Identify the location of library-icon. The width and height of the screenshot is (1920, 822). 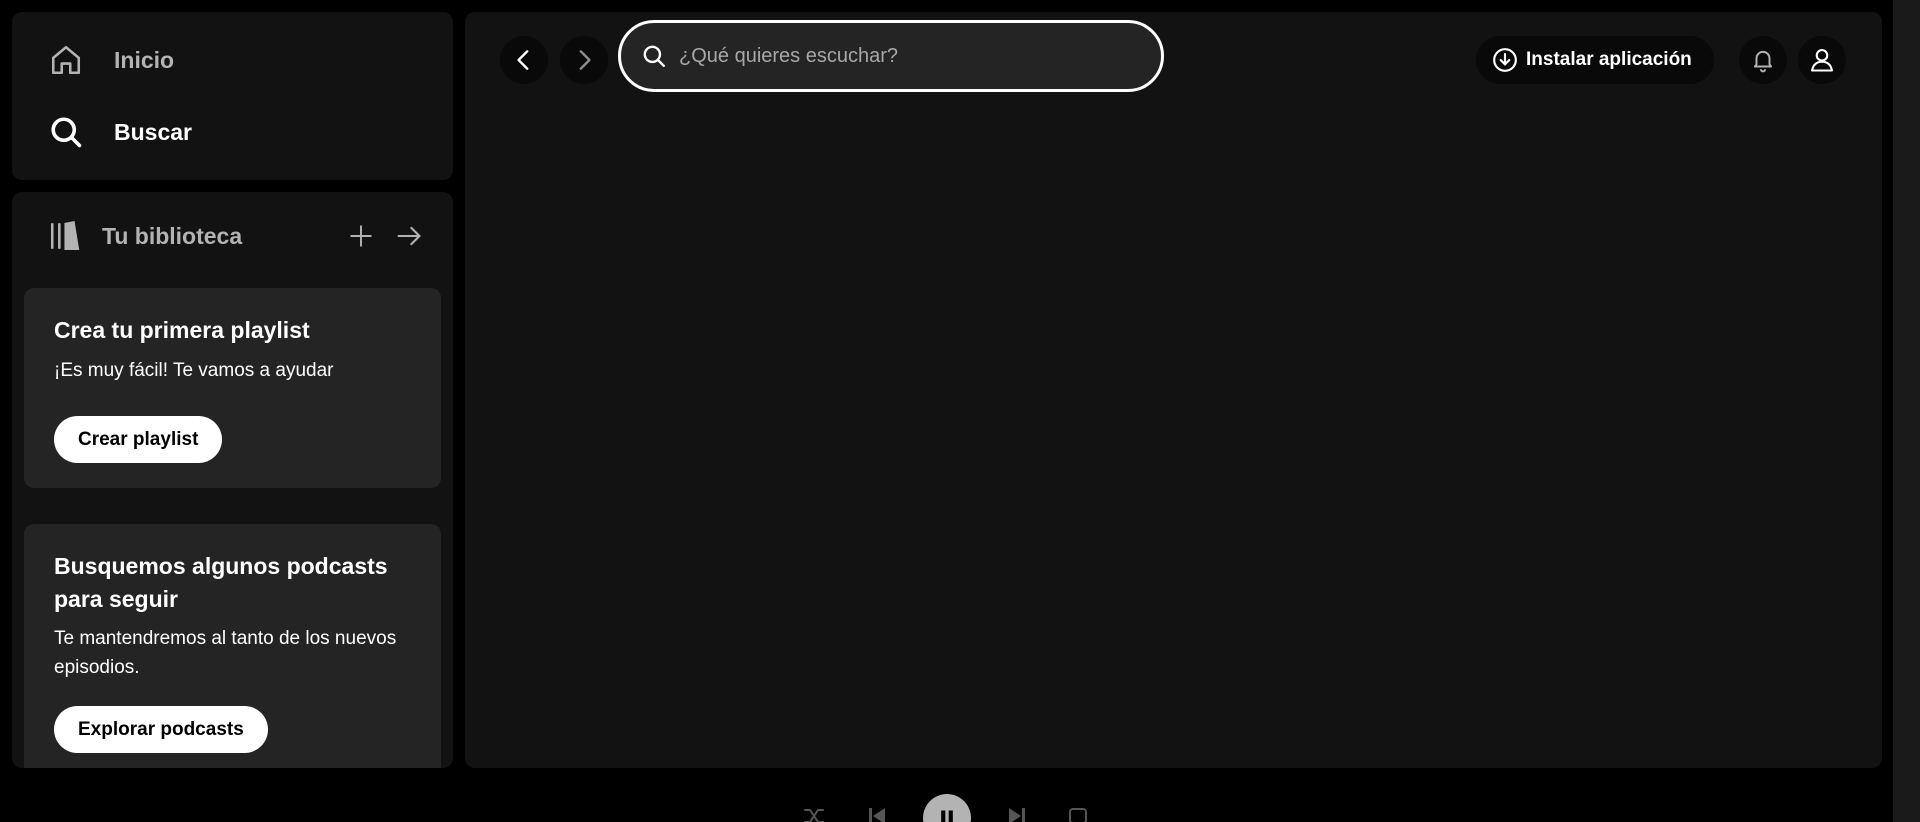
(65, 236).